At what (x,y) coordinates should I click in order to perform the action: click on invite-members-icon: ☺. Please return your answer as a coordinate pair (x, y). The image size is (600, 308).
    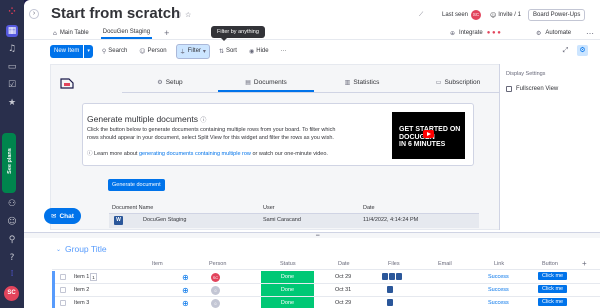
    Looking at the image, I should click on (12, 222).